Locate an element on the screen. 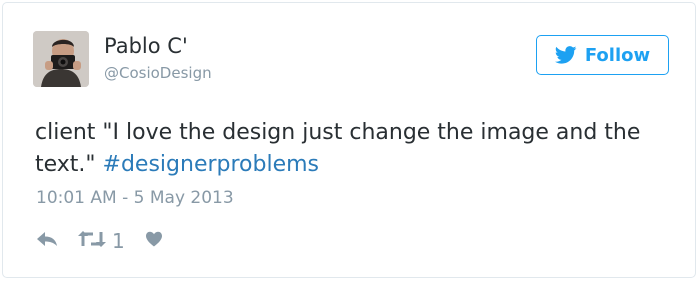 Image resolution: width=700 pixels, height=281 pixels. avatar-photo is located at coordinates (61, 59).